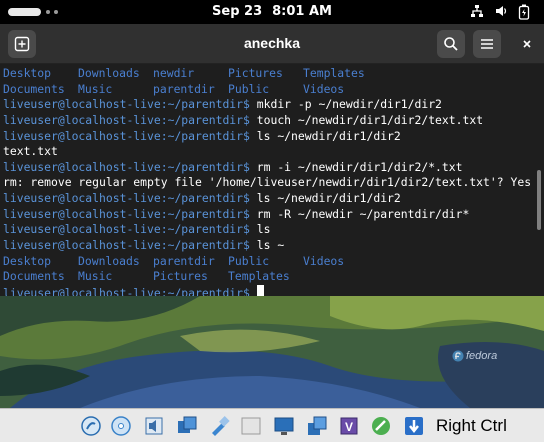 This screenshot has height=442, width=544. I want to click on shared-folders-icon, so click(251, 426).